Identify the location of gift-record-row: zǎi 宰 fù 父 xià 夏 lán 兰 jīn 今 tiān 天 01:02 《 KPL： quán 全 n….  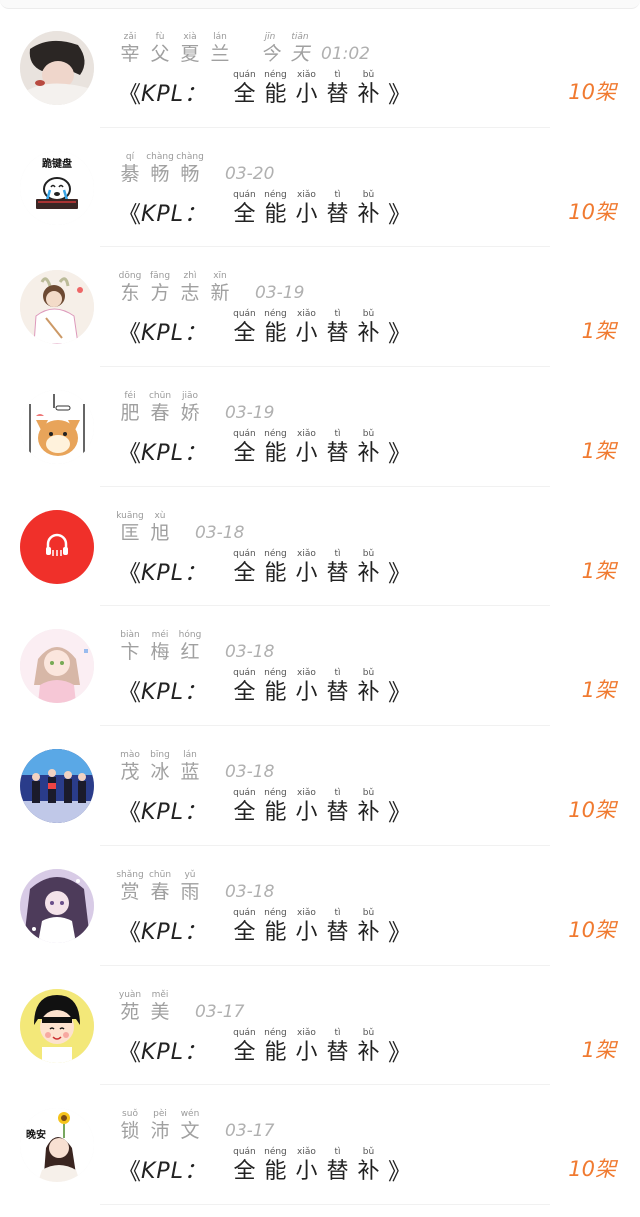
(320, 68).